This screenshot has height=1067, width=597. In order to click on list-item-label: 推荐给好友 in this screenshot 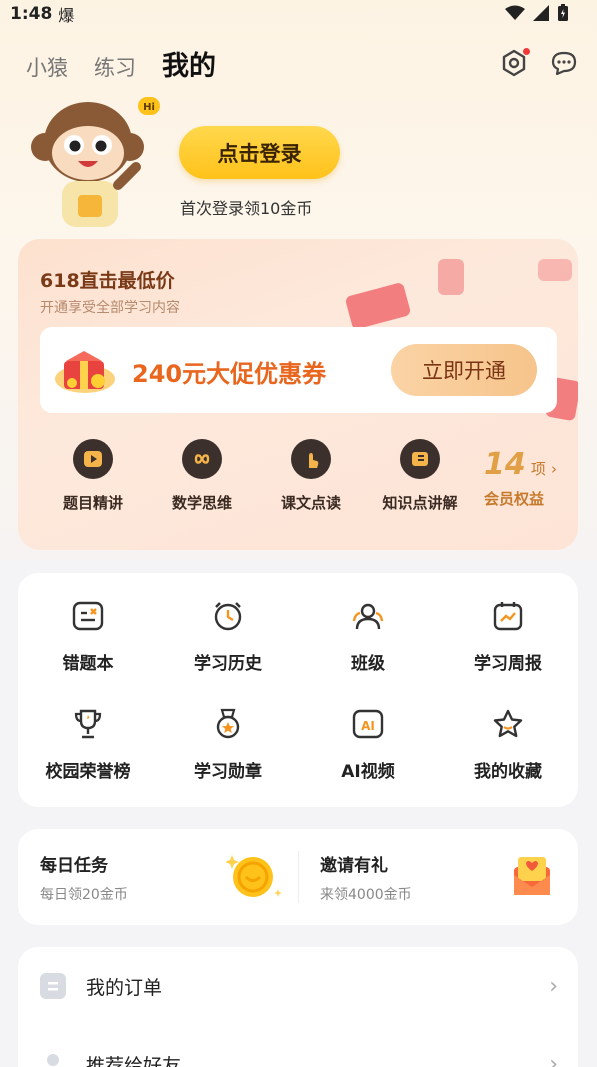, I will do `click(134, 1060)`.